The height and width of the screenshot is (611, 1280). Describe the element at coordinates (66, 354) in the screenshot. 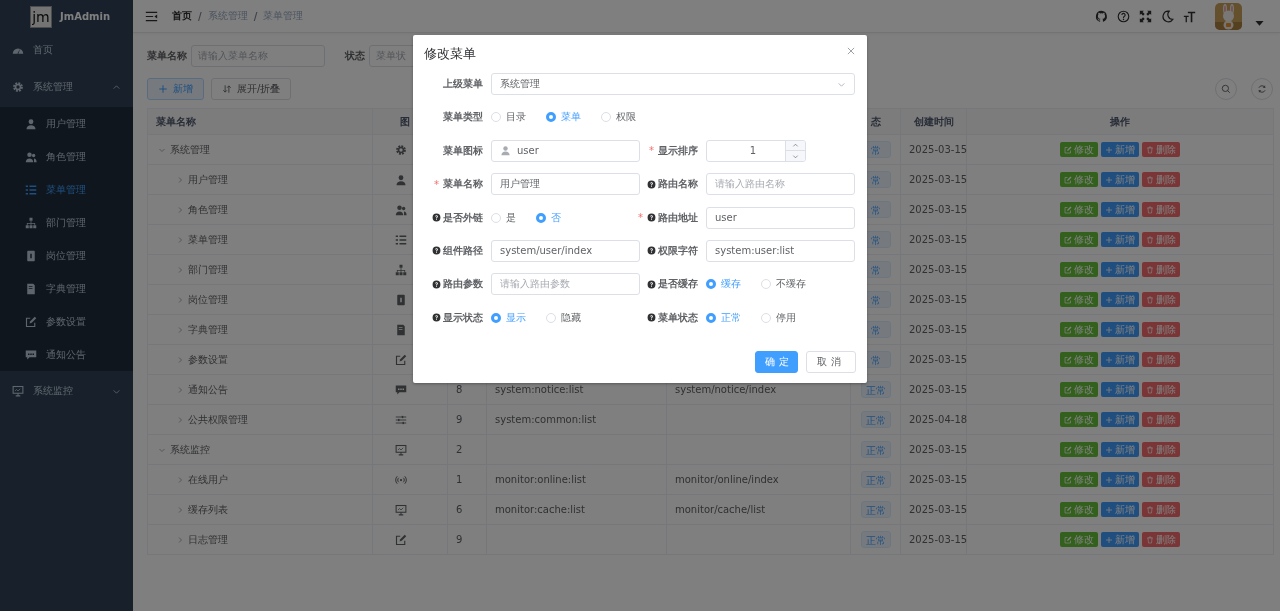

I see `sidebar-item: 通知公告` at that location.